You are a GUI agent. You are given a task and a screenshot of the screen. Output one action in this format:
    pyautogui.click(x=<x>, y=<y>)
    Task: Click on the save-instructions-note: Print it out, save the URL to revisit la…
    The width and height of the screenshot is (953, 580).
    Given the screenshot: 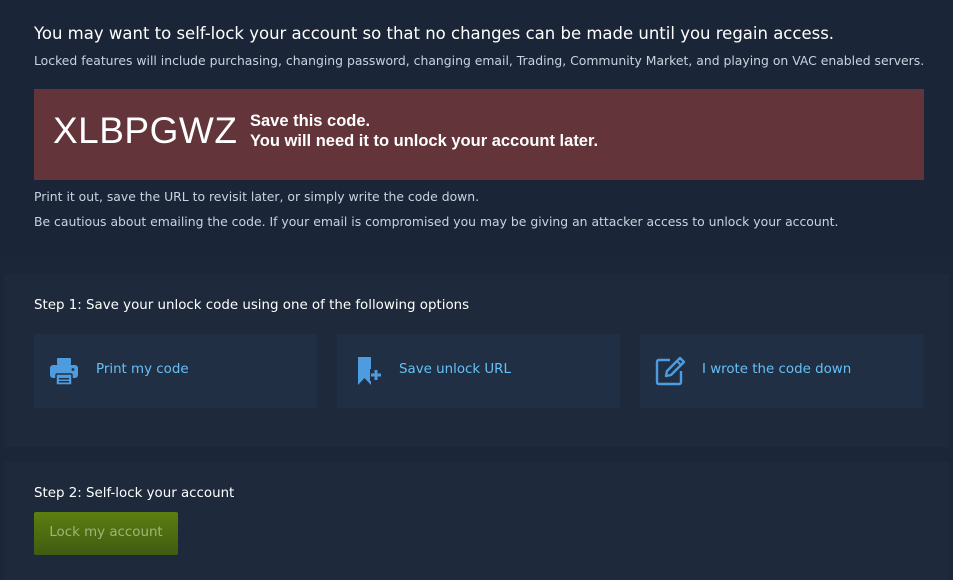 What is the action you would take?
    pyautogui.click(x=257, y=196)
    